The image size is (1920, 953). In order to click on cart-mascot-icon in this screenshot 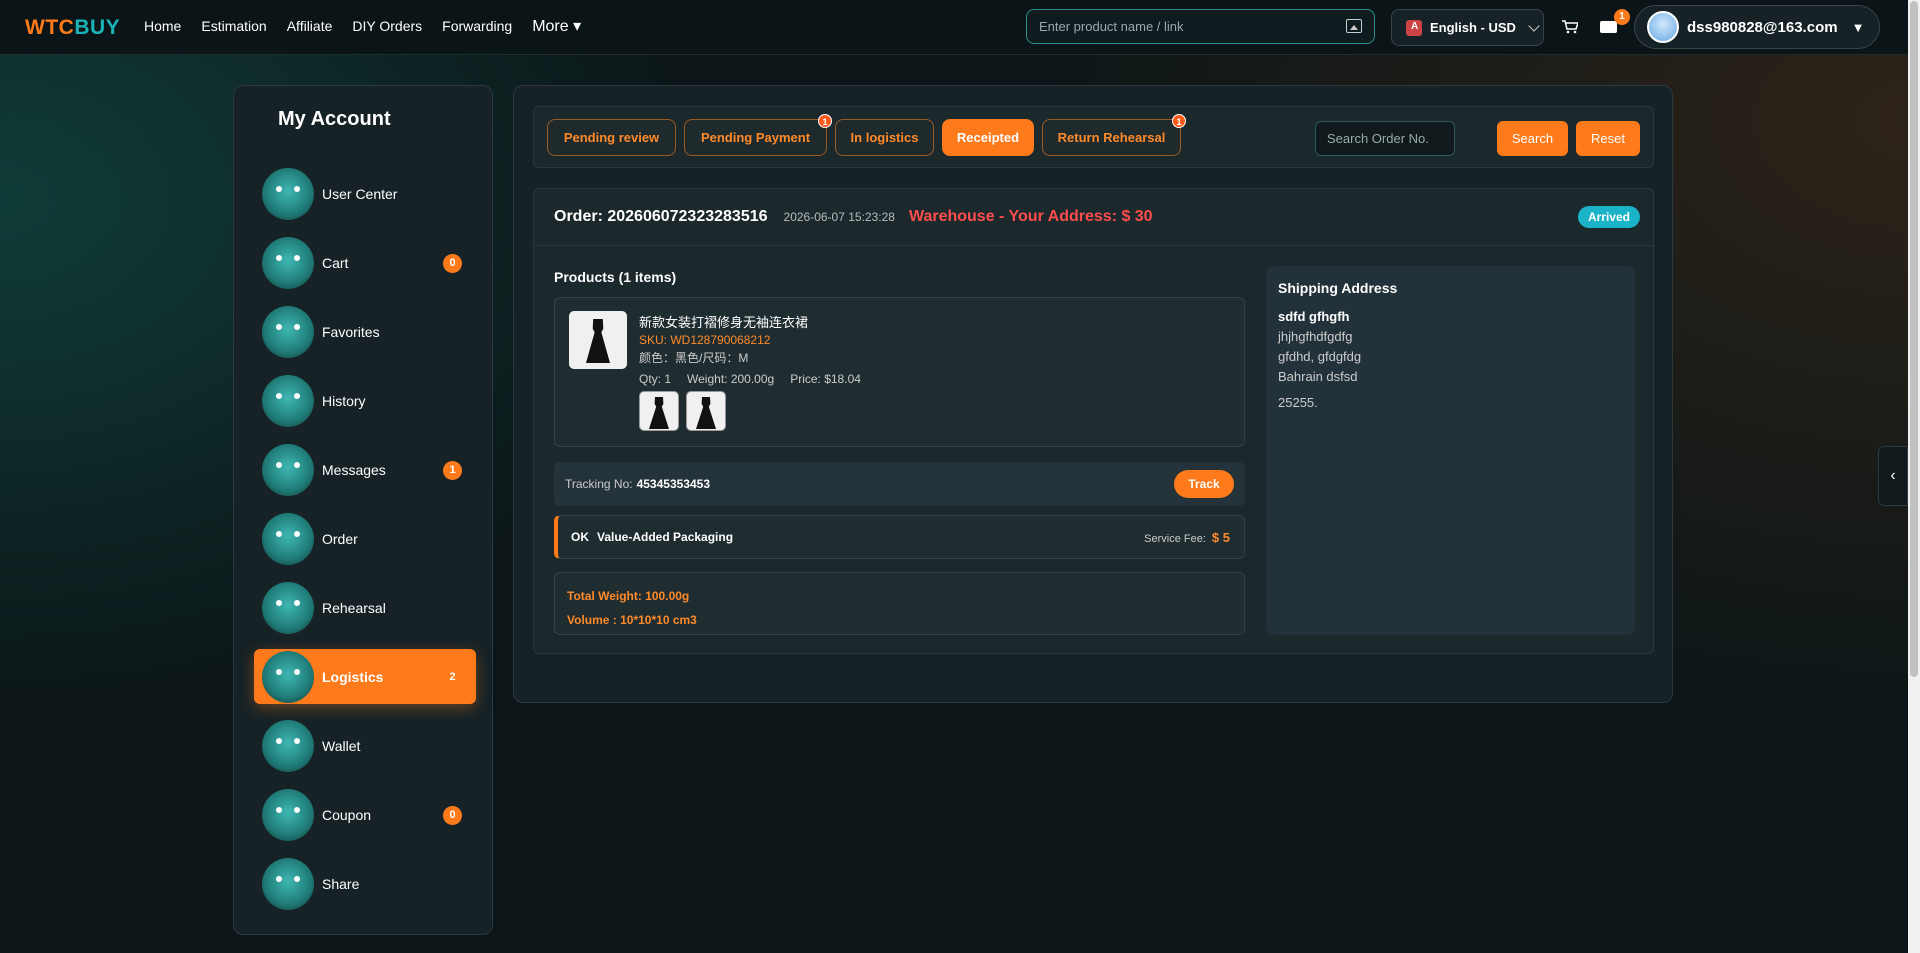, I will do `click(288, 262)`.